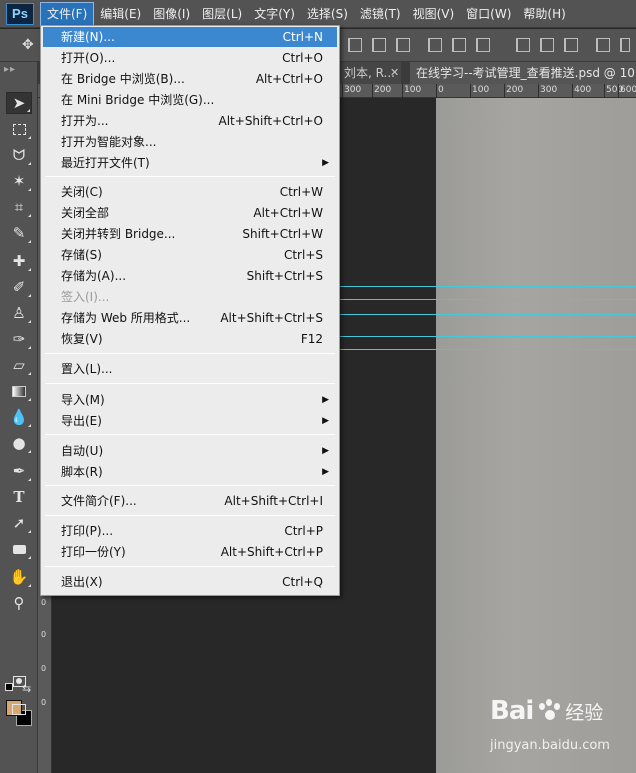  What do you see at coordinates (435, 45) in the screenshot?
I see `align-left-icon` at bounding box center [435, 45].